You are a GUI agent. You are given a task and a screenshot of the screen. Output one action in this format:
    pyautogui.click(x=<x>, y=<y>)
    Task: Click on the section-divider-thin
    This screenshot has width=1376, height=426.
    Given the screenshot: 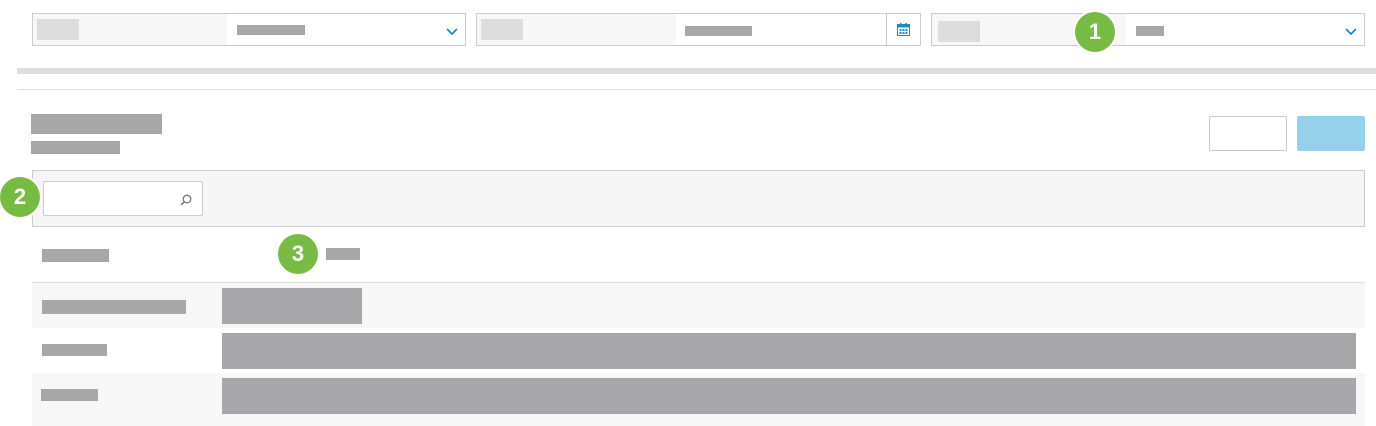 What is the action you would take?
    pyautogui.click(x=696, y=89)
    